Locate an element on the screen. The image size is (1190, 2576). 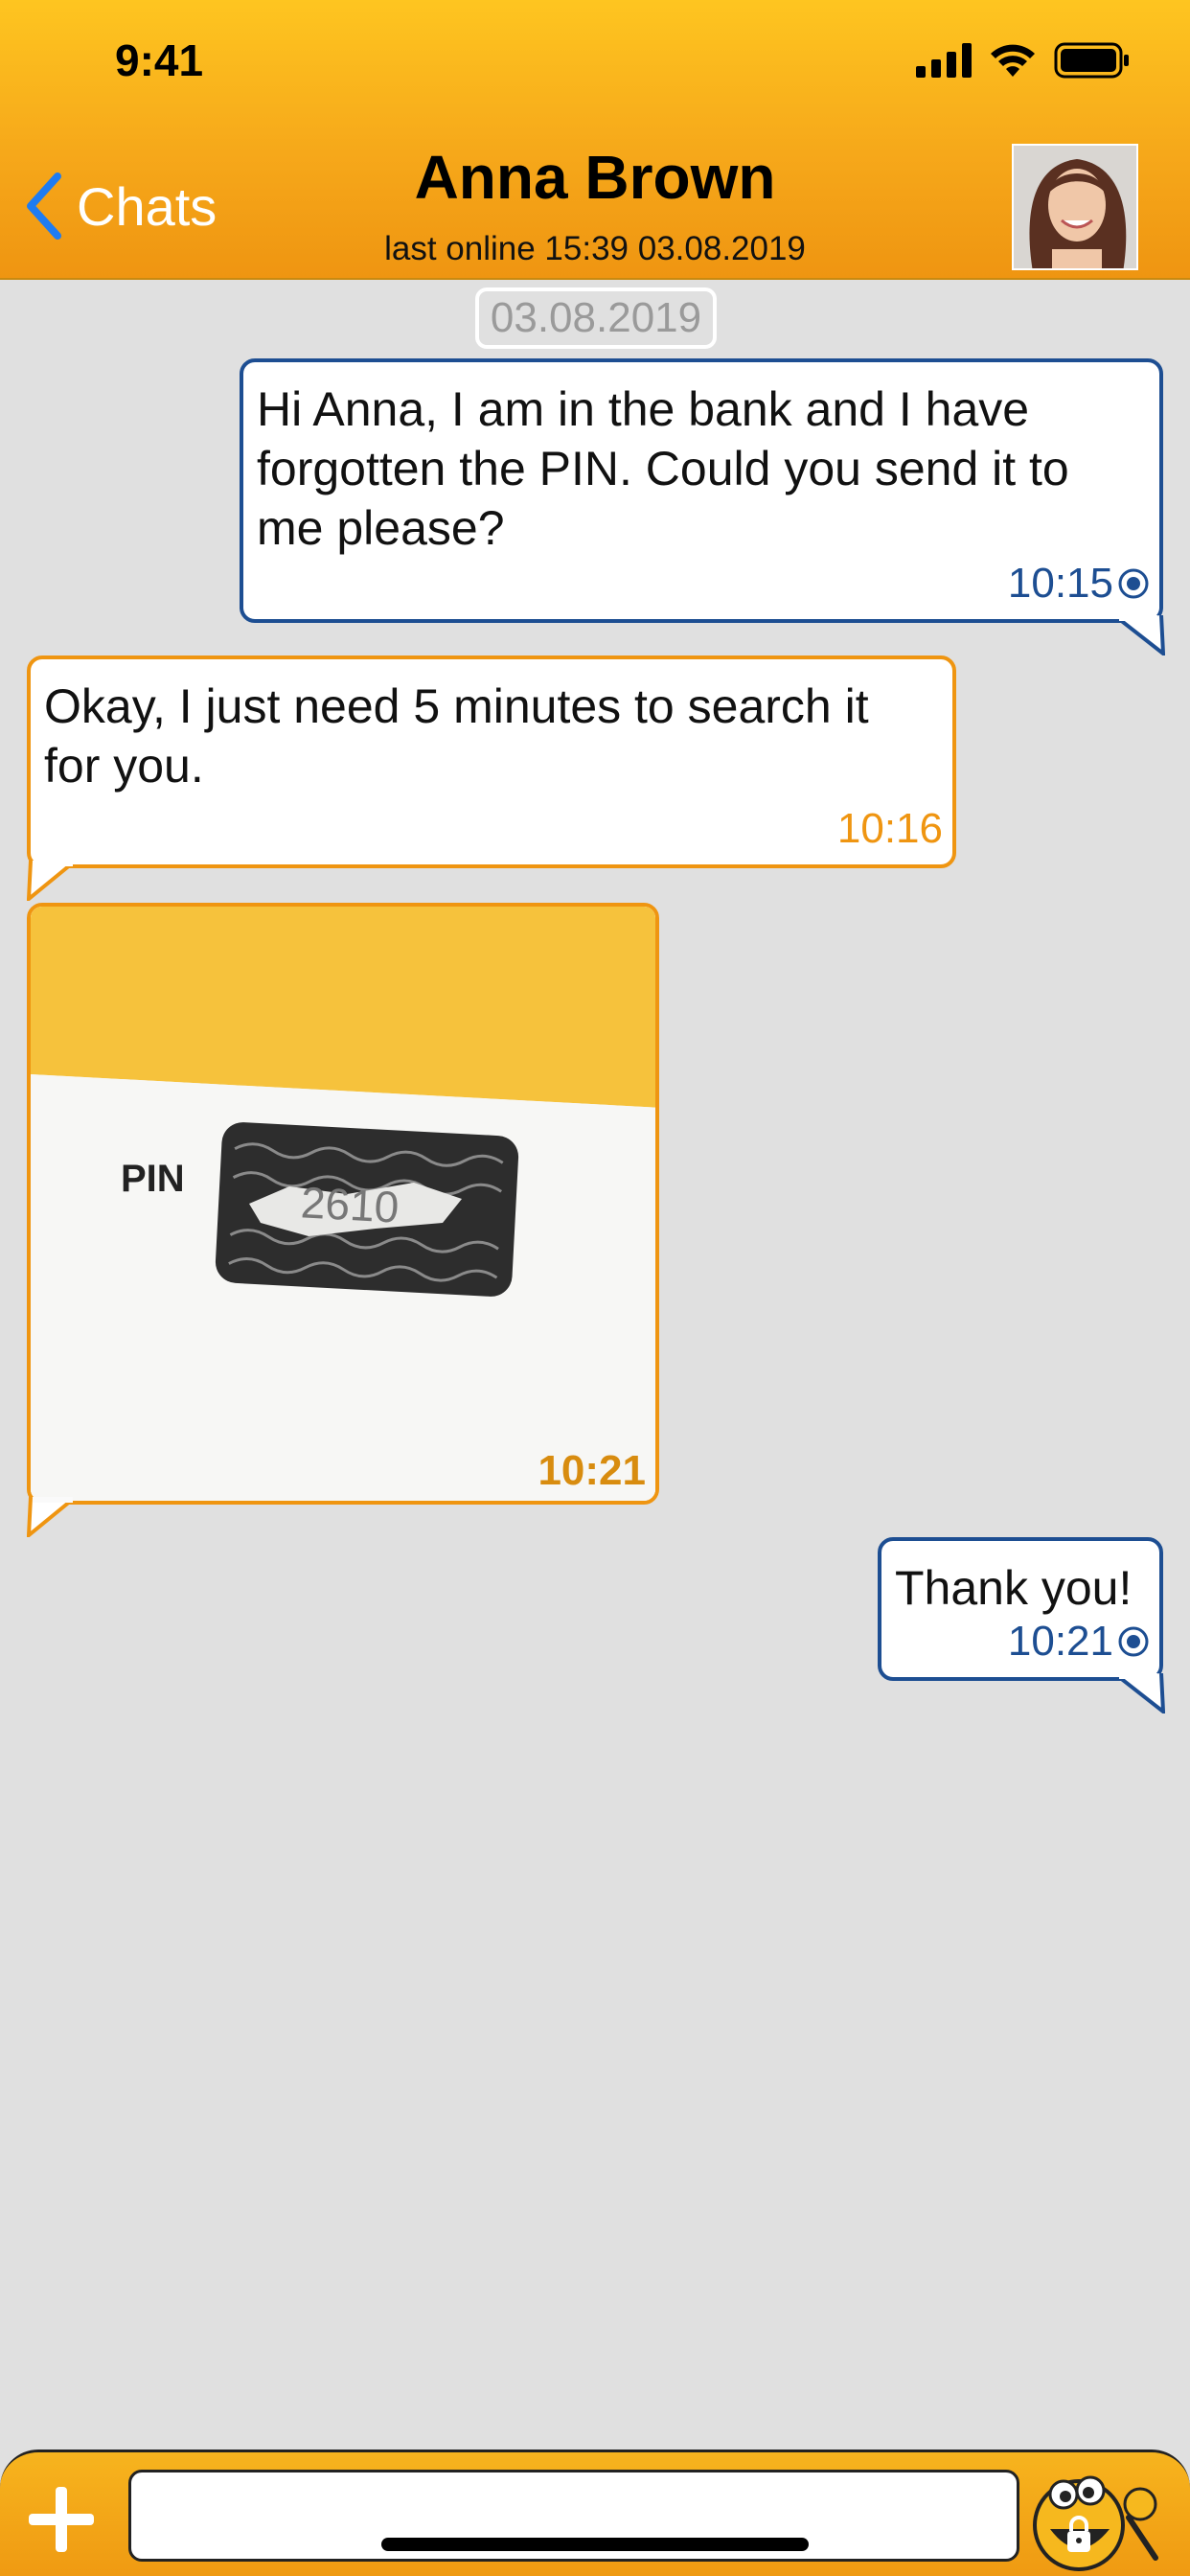
status-time: 9:41 is located at coordinates (159, 60).